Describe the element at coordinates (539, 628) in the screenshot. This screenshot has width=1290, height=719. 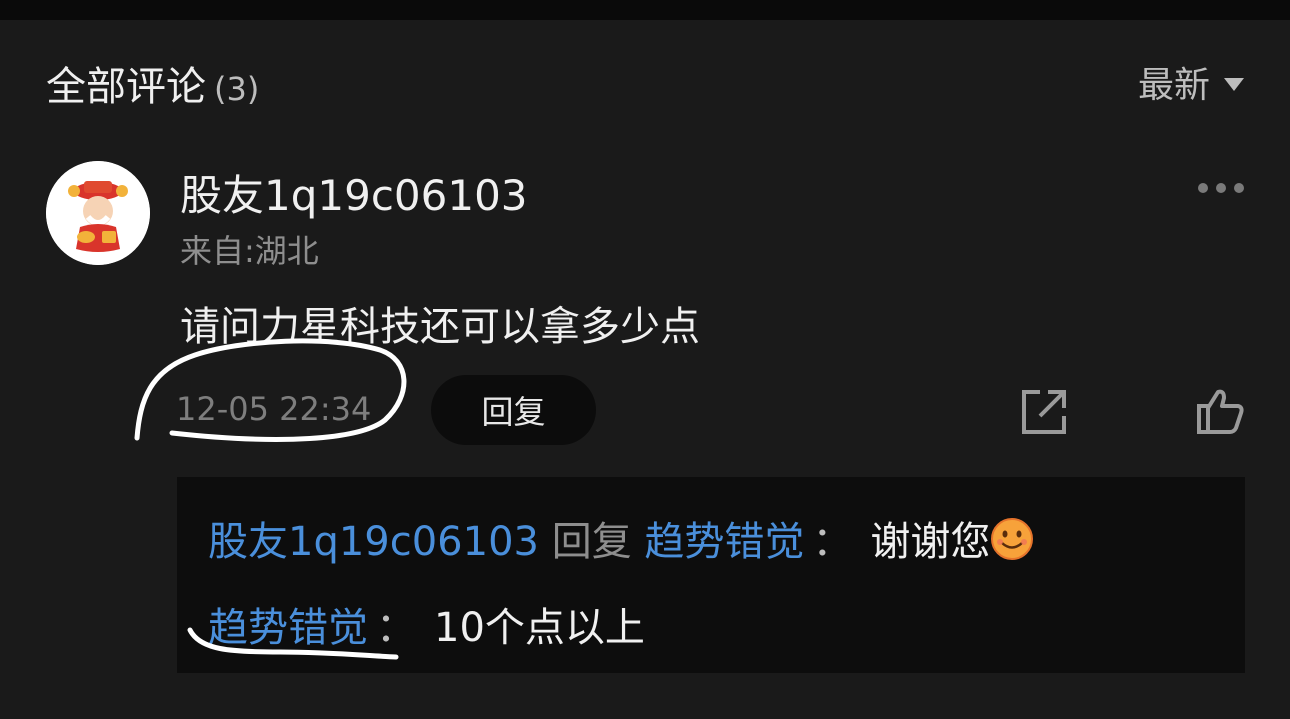
I see `reply-text: 10个点以上` at that location.